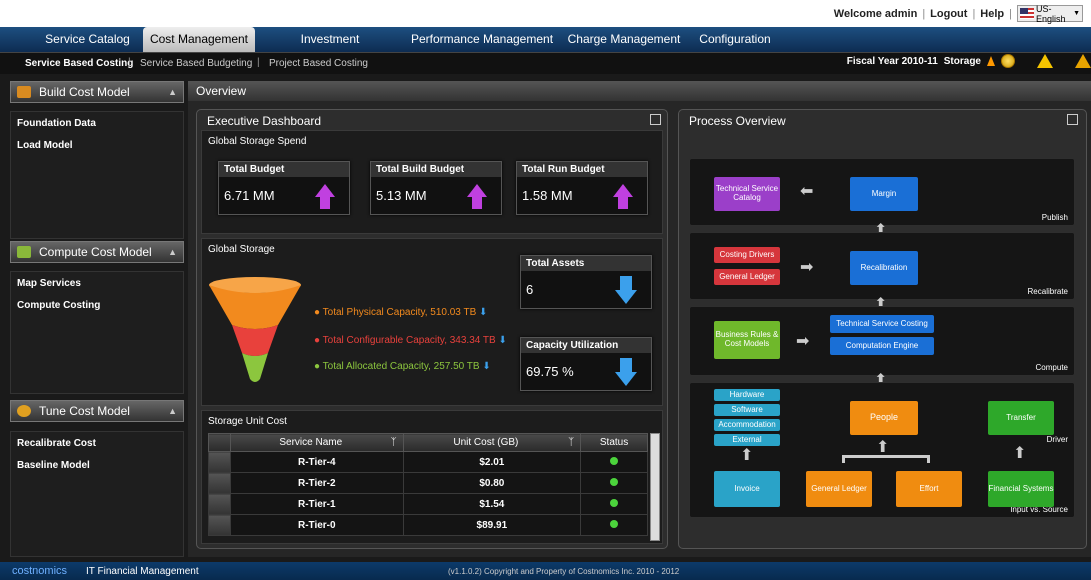 The height and width of the screenshot is (580, 1091). I want to click on box-general-ledger: General Ledger, so click(747, 277).